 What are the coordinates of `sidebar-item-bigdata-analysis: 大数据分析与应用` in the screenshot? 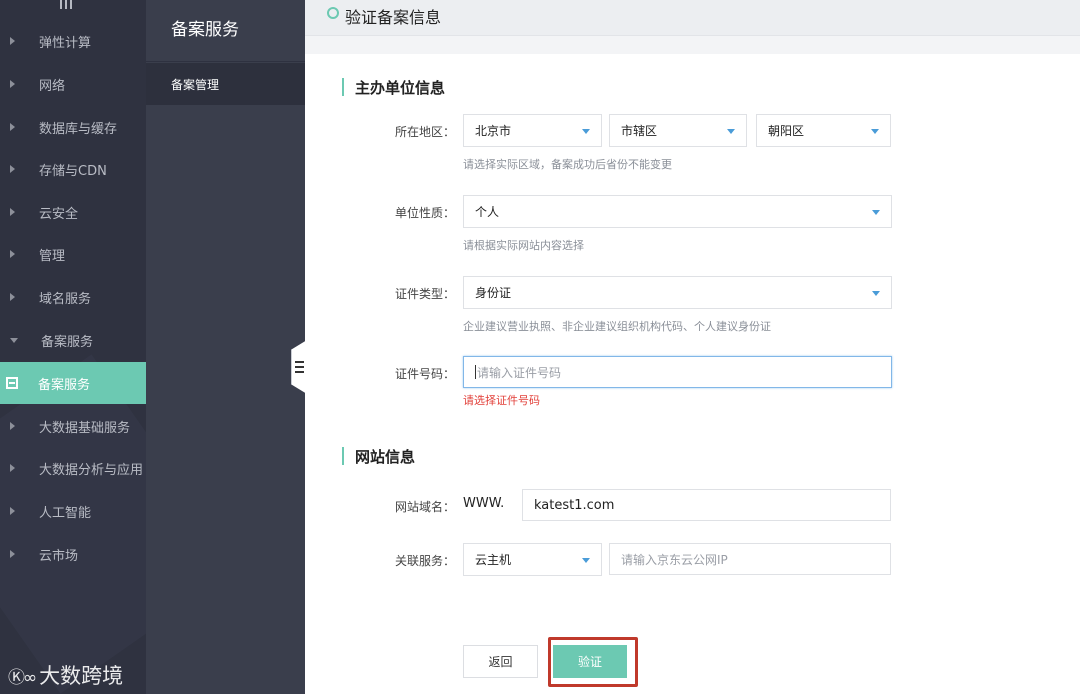 It's located at (73, 468).